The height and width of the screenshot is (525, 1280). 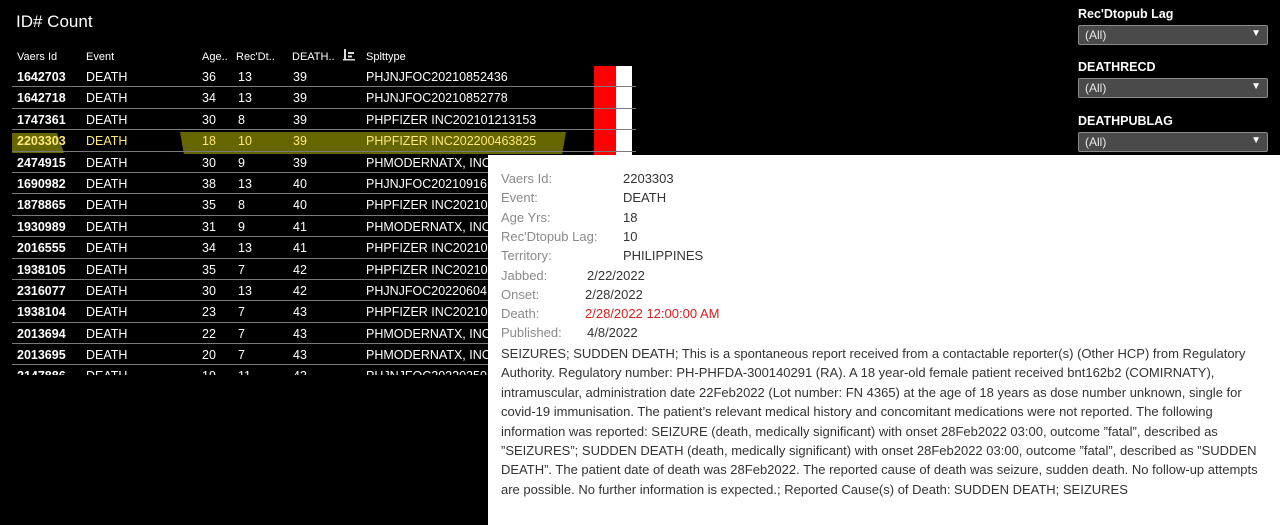 I want to click on cell-rec-dt: 8, so click(x=241, y=205).